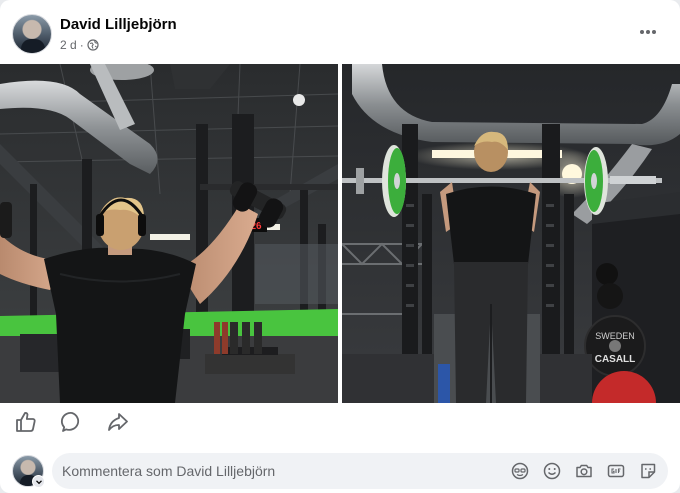 The height and width of the screenshot is (493, 680). What do you see at coordinates (68, 45) in the screenshot?
I see `post-time: 2 d` at bounding box center [68, 45].